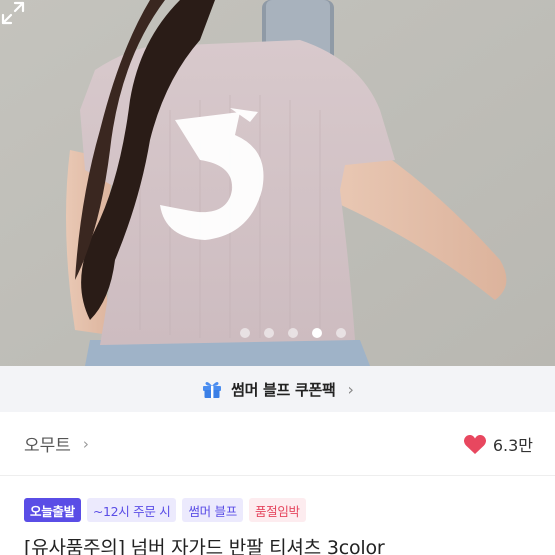  What do you see at coordinates (52, 510) in the screenshot?
I see `badge-today-ship: 오늘출발` at bounding box center [52, 510].